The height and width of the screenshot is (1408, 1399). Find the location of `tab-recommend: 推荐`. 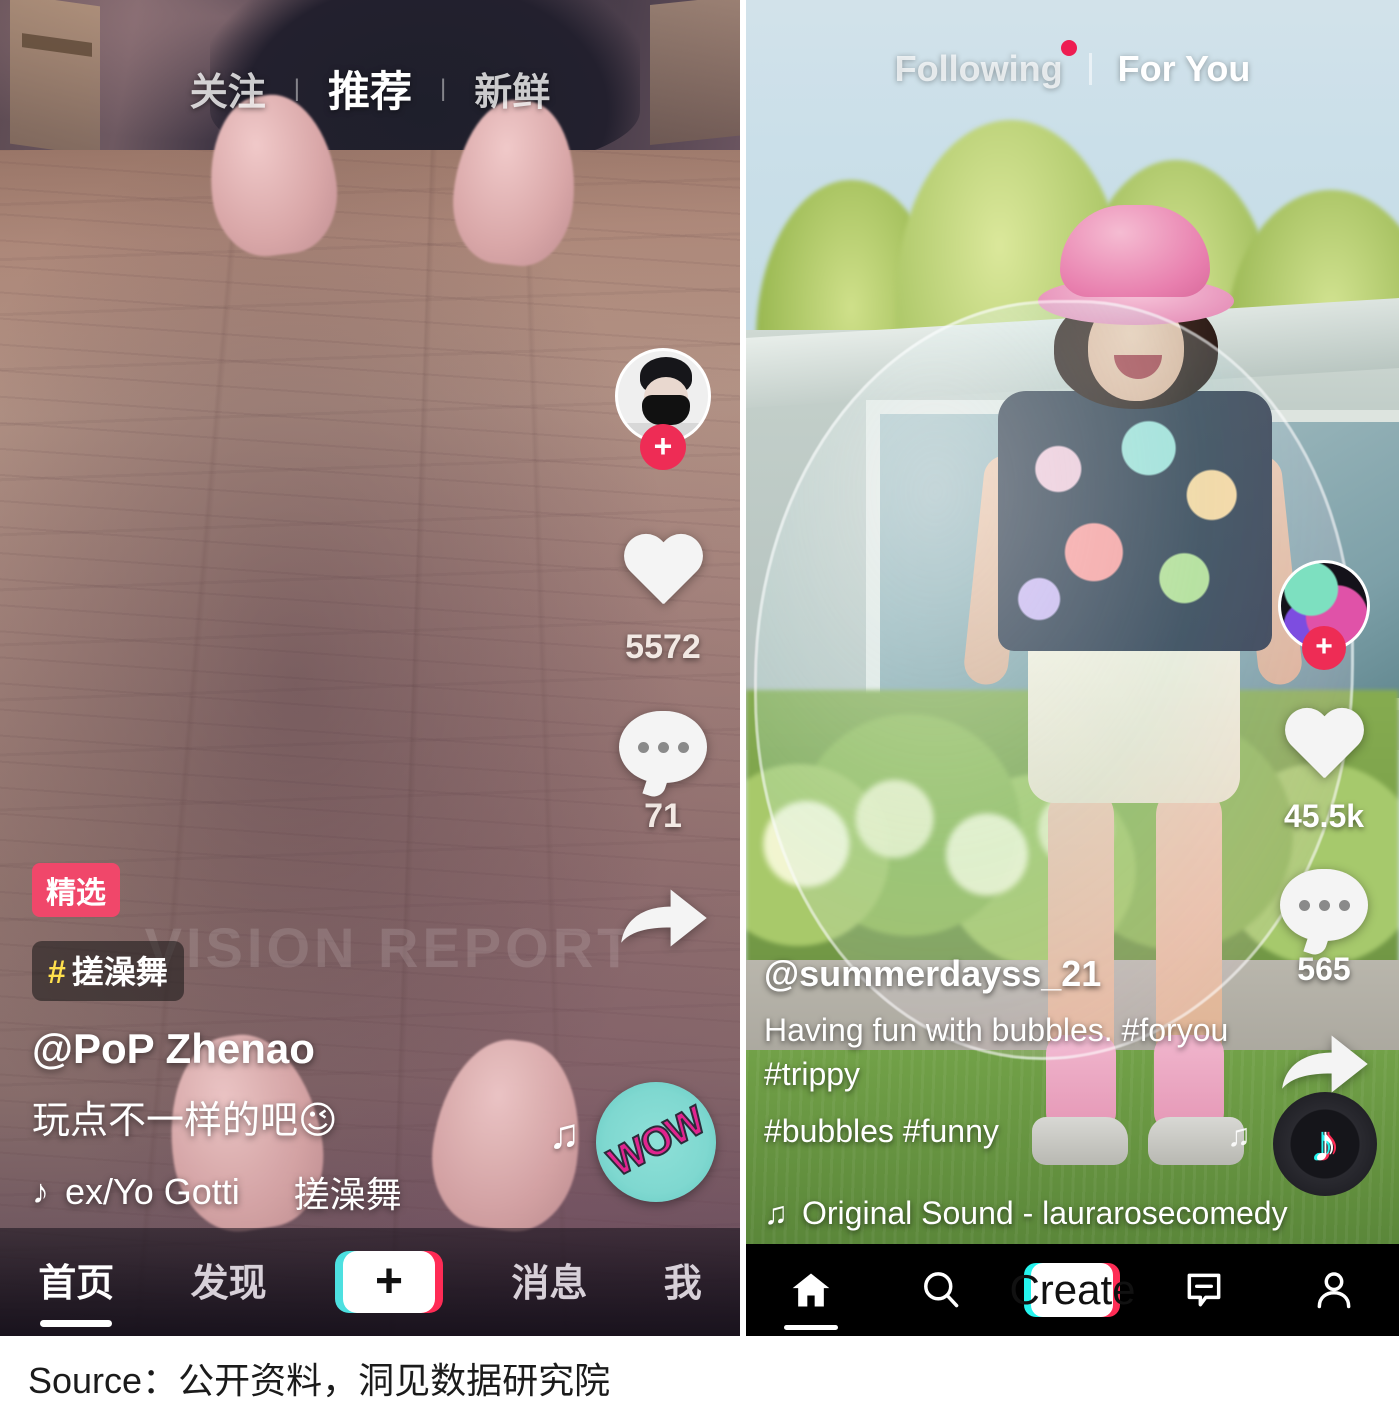

tab-recommend: 推荐 is located at coordinates (370, 88).